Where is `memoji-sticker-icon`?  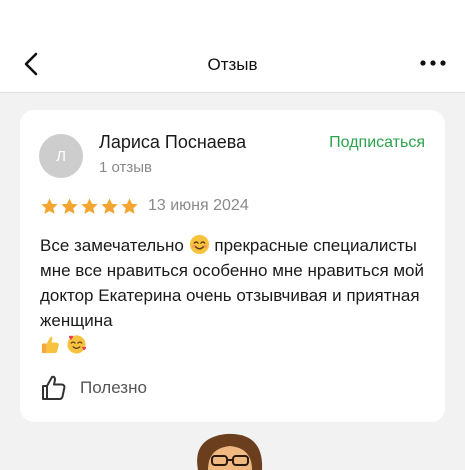
memoji-sticker-icon is located at coordinates (230, 451).